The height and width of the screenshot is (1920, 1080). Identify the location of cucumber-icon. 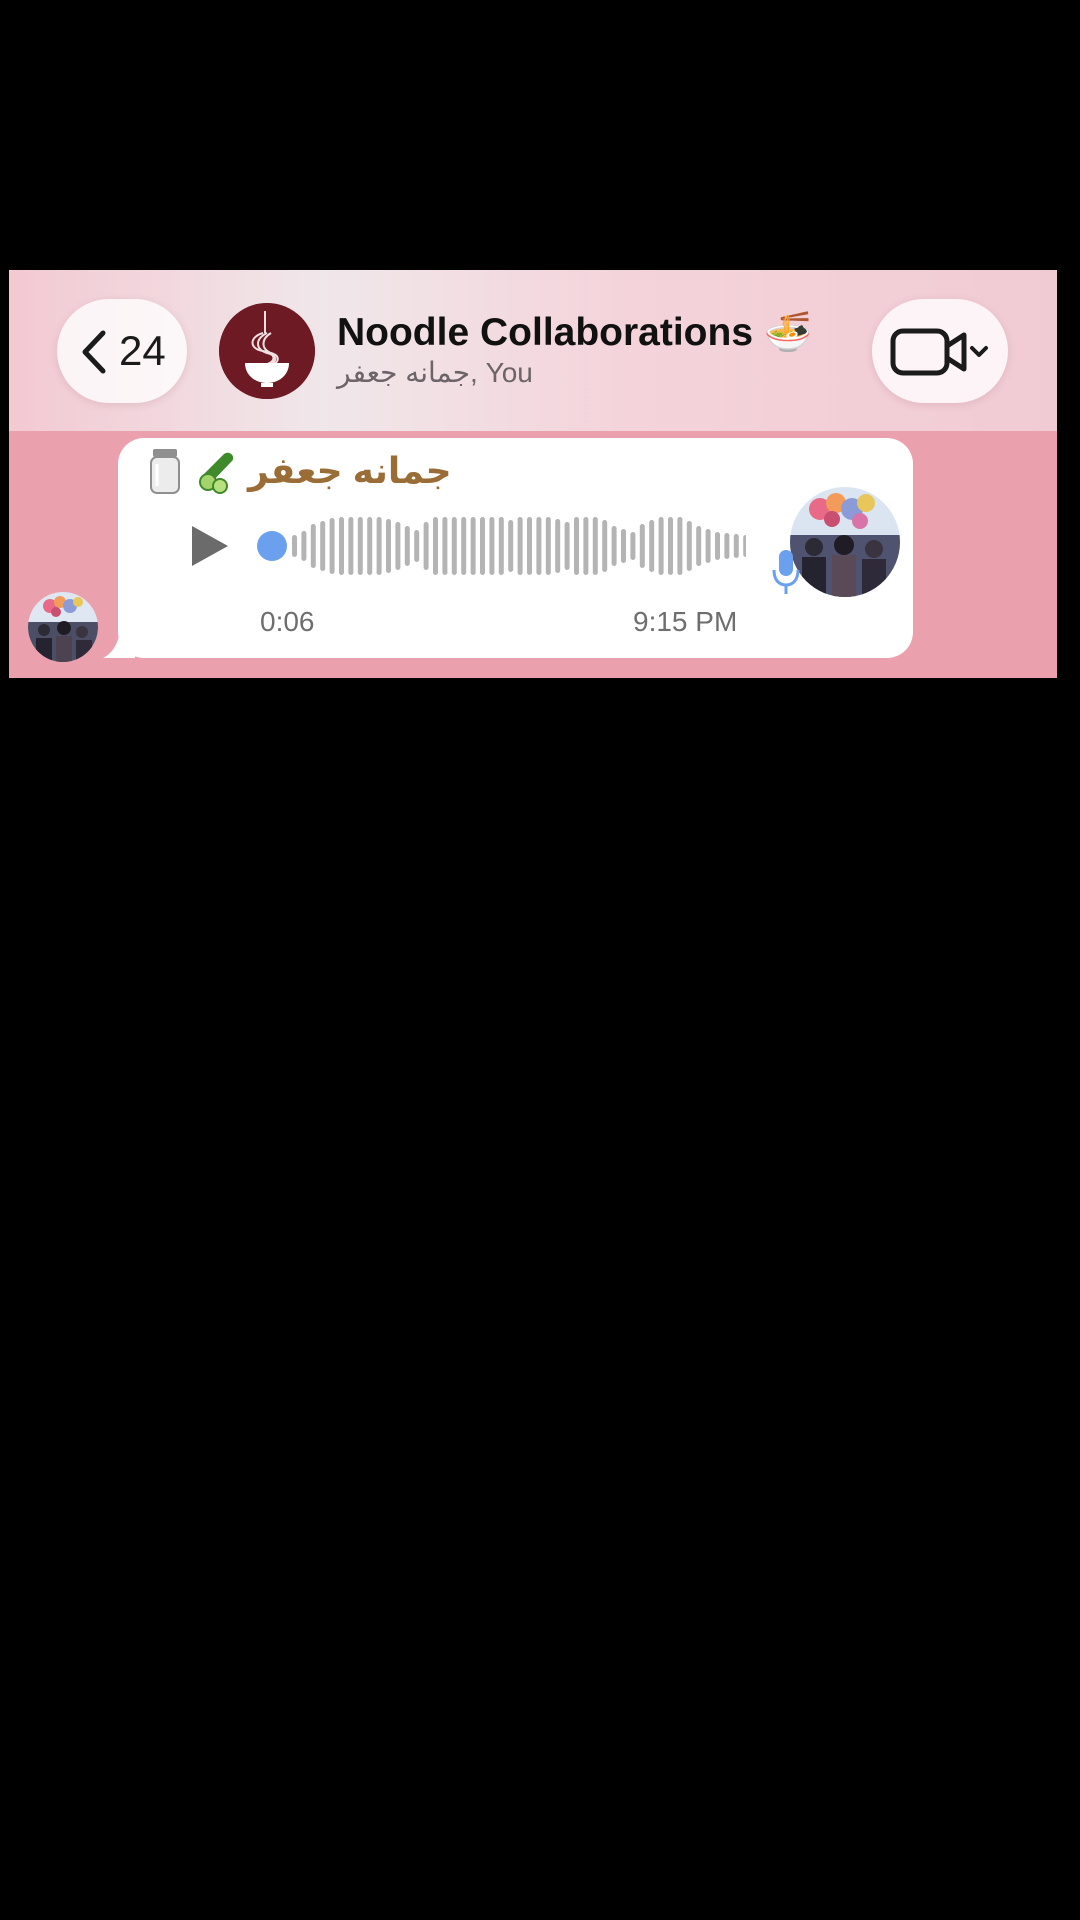
(216, 473).